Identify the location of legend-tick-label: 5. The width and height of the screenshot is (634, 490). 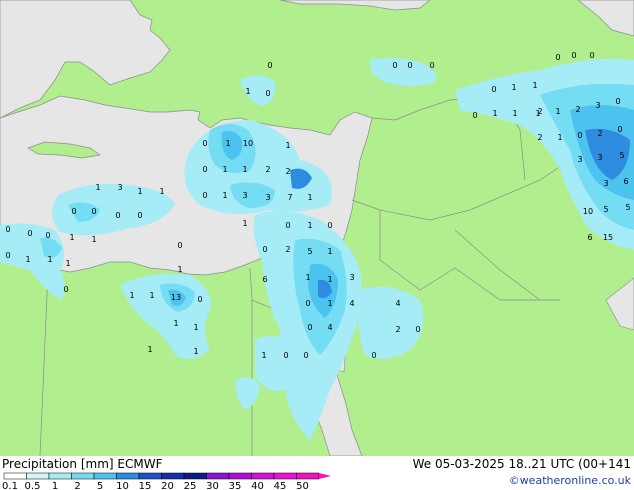
(100, 485).